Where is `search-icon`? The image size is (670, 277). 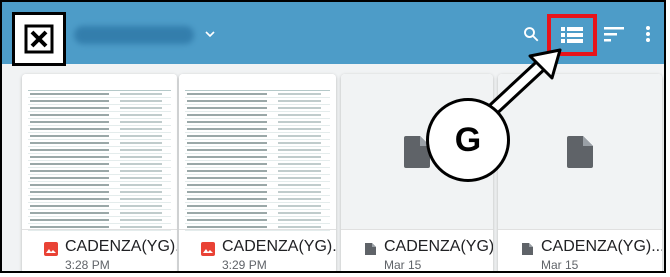 search-icon is located at coordinates (531, 34).